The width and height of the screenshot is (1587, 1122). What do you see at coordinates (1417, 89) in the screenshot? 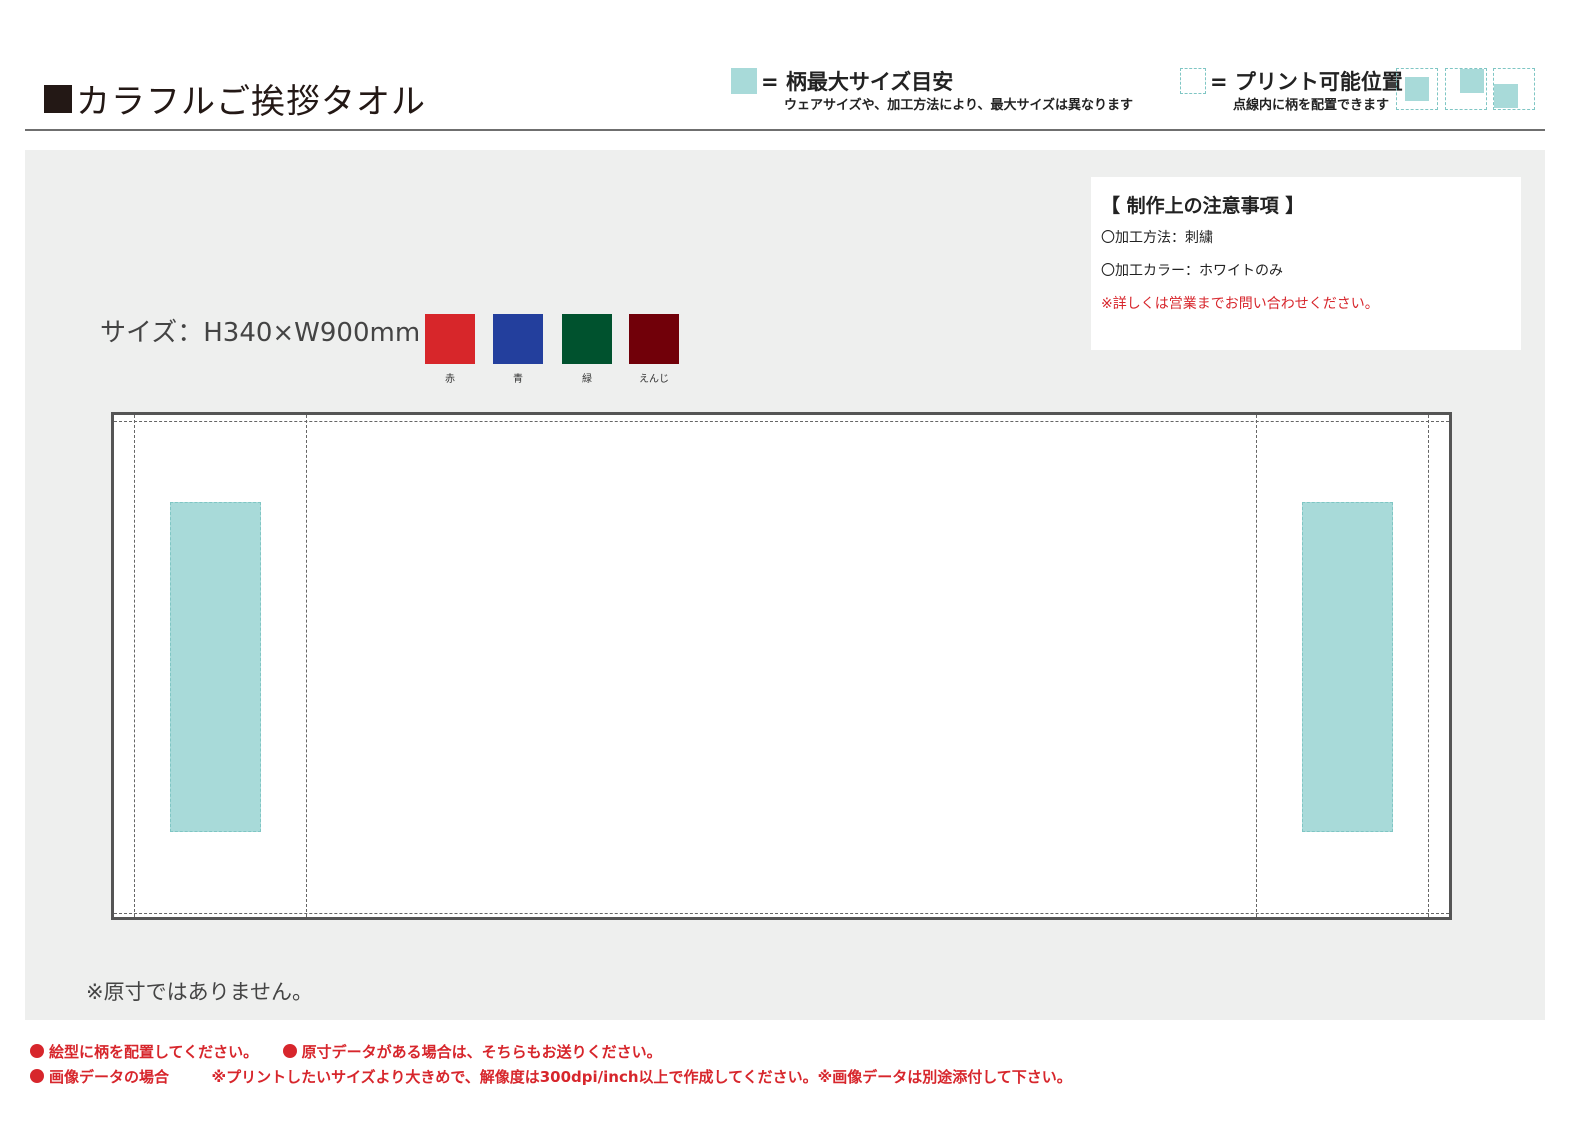
I see `placement-center-icon` at bounding box center [1417, 89].